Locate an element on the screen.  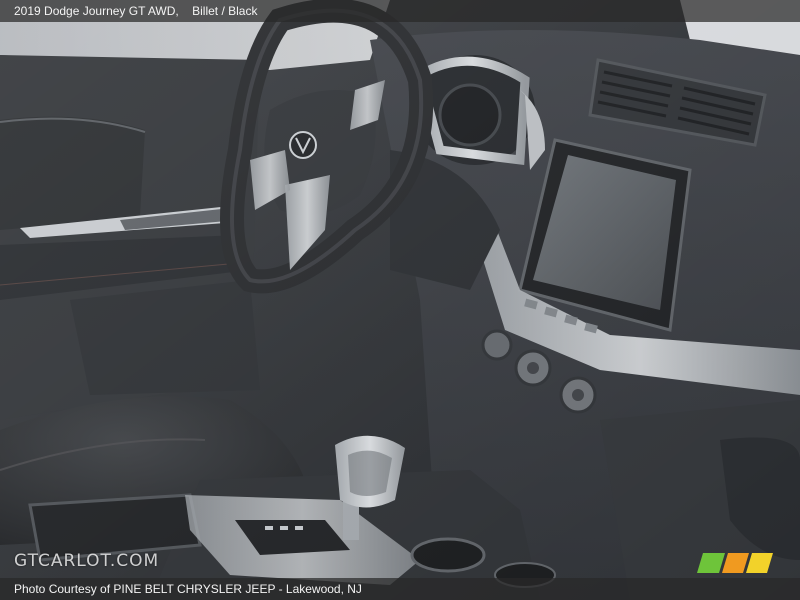
brand-stripes-icon is located at coordinates (735, 563).